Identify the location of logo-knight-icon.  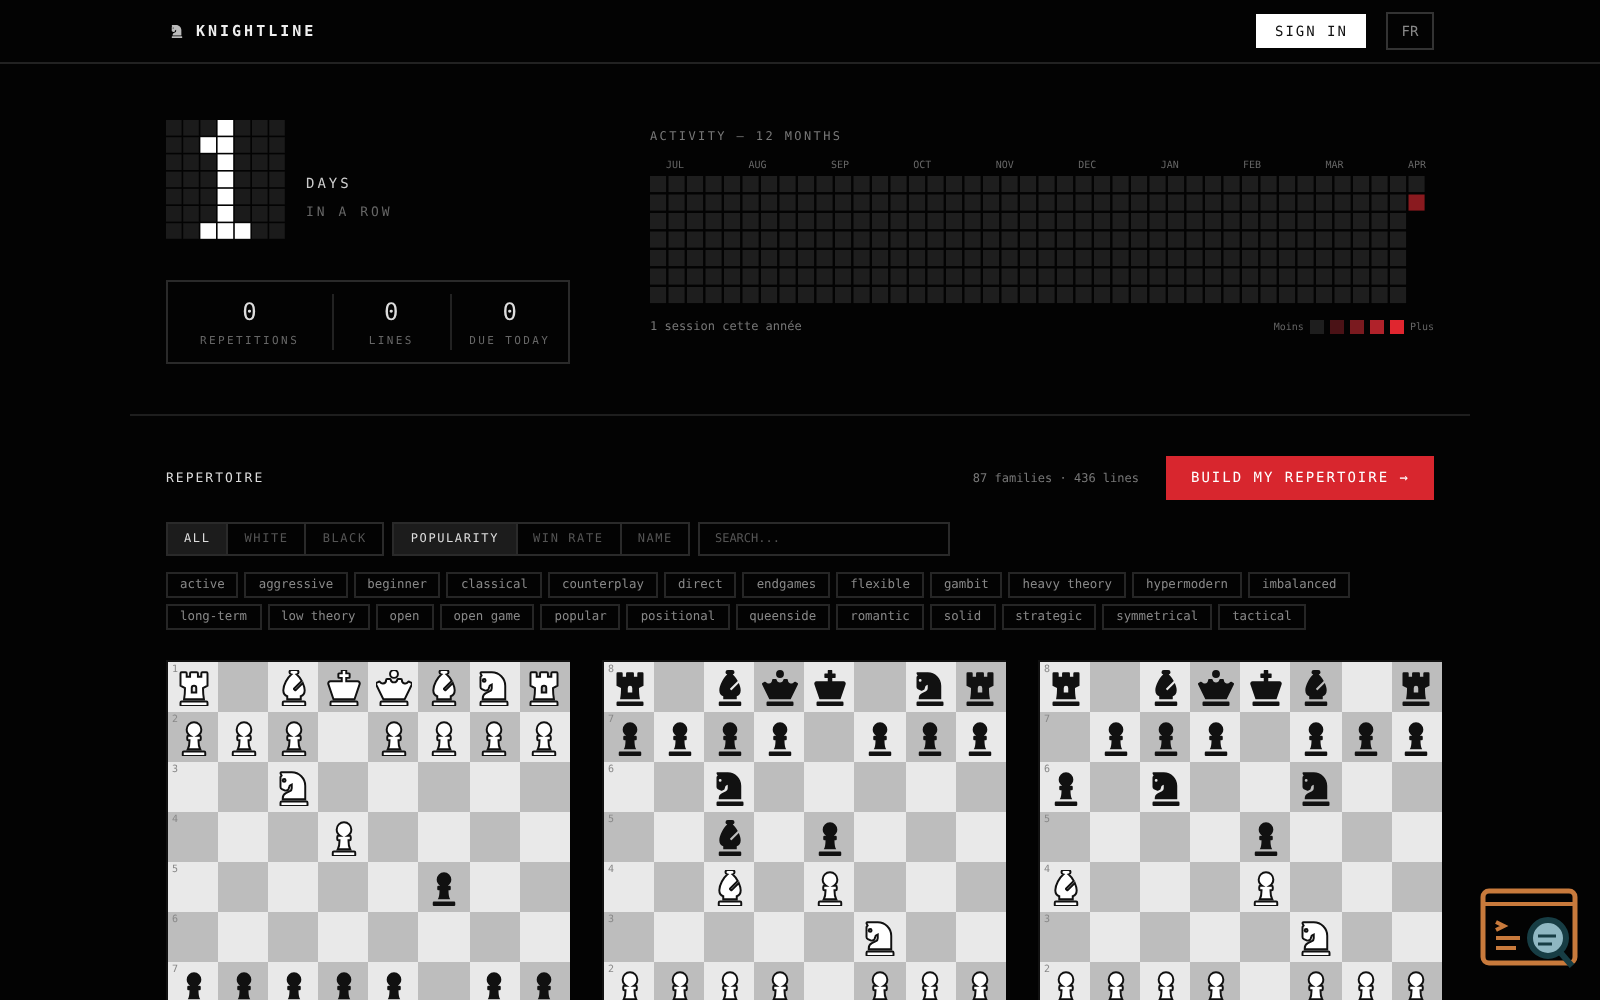
(177, 31).